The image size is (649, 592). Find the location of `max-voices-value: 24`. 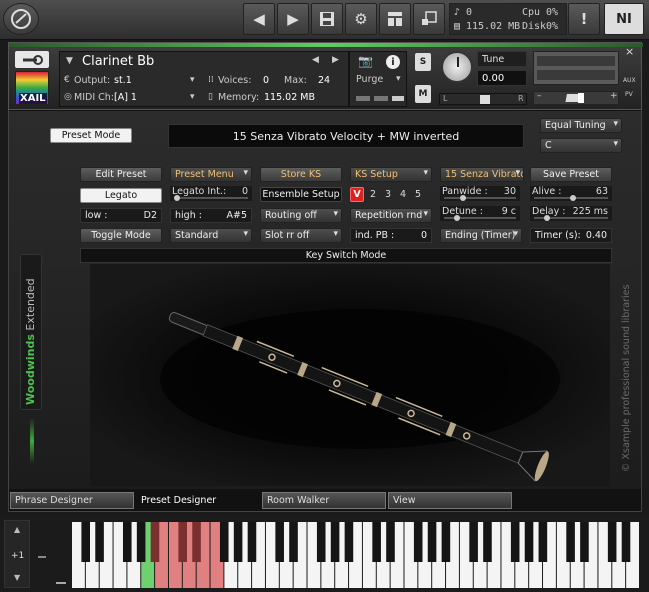

max-voices-value: 24 is located at coordinates (324, 80).